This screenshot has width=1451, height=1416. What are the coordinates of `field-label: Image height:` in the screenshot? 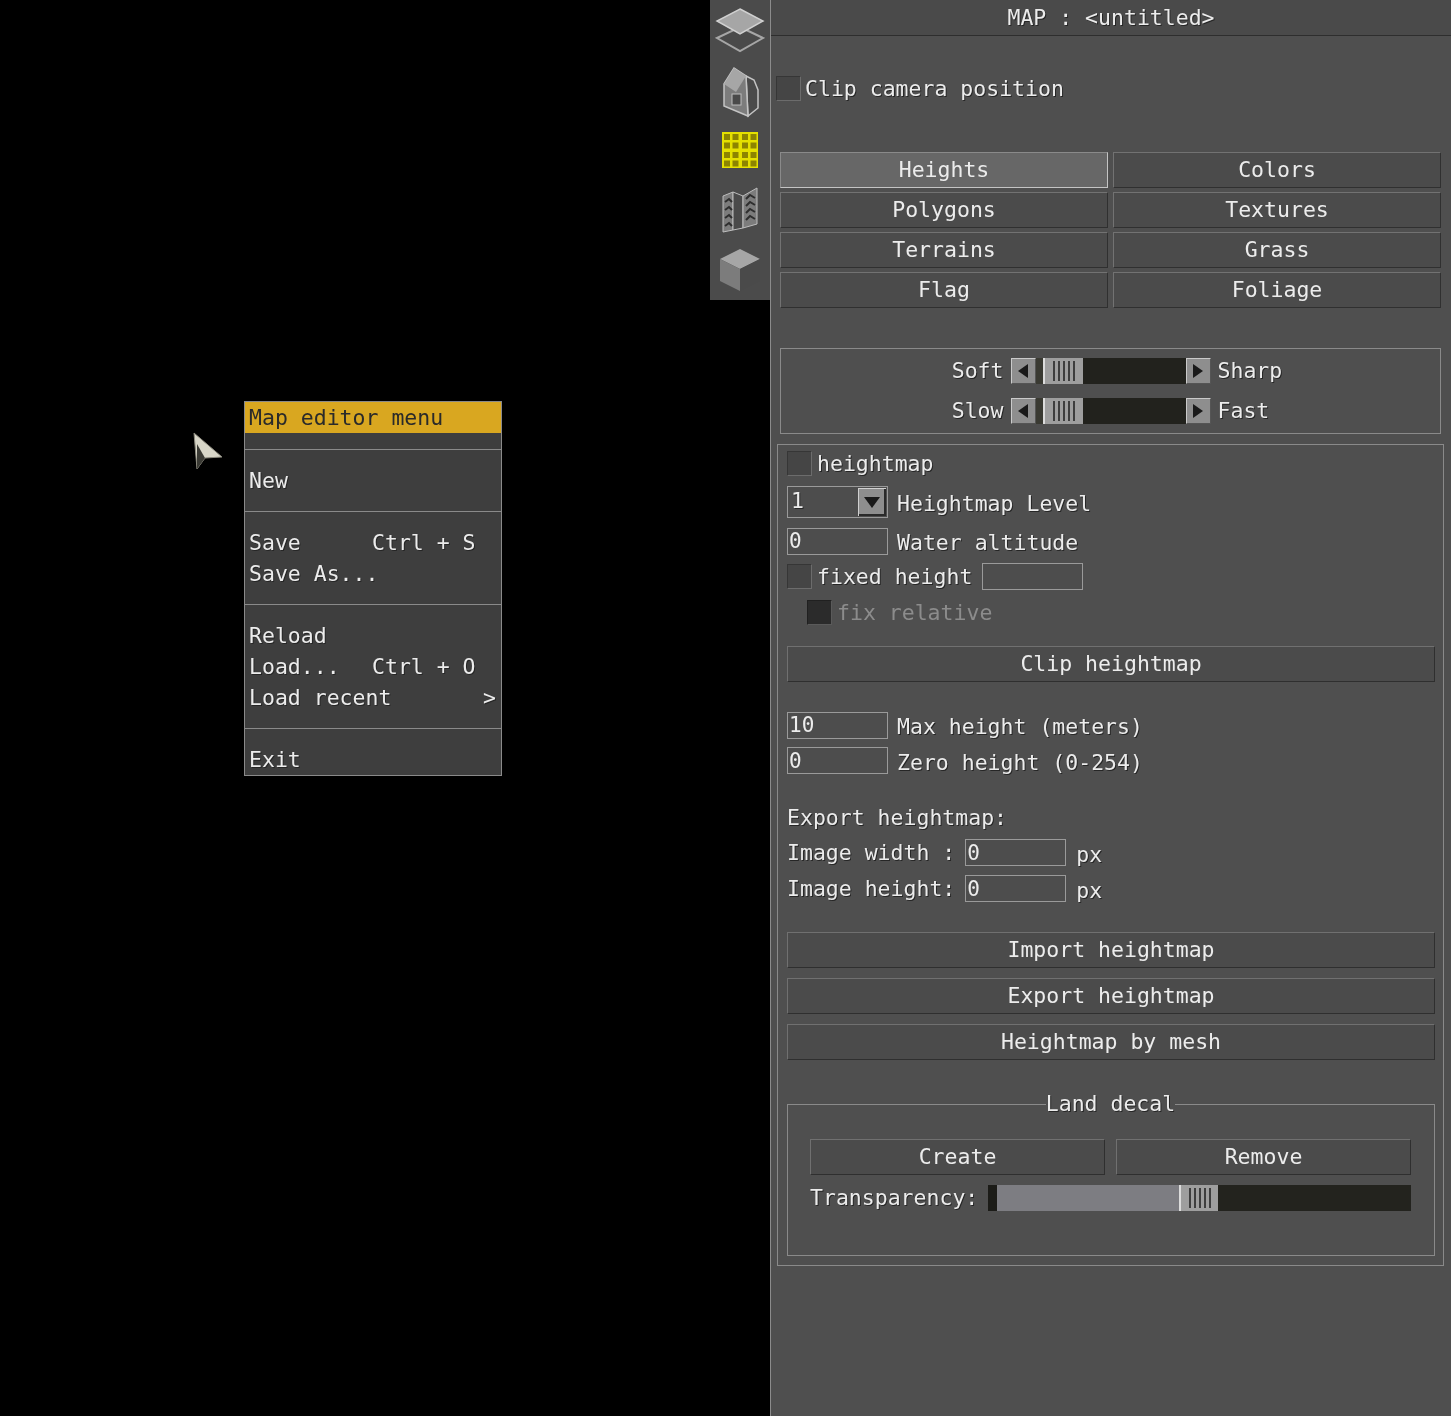 It's located at (871, 888).